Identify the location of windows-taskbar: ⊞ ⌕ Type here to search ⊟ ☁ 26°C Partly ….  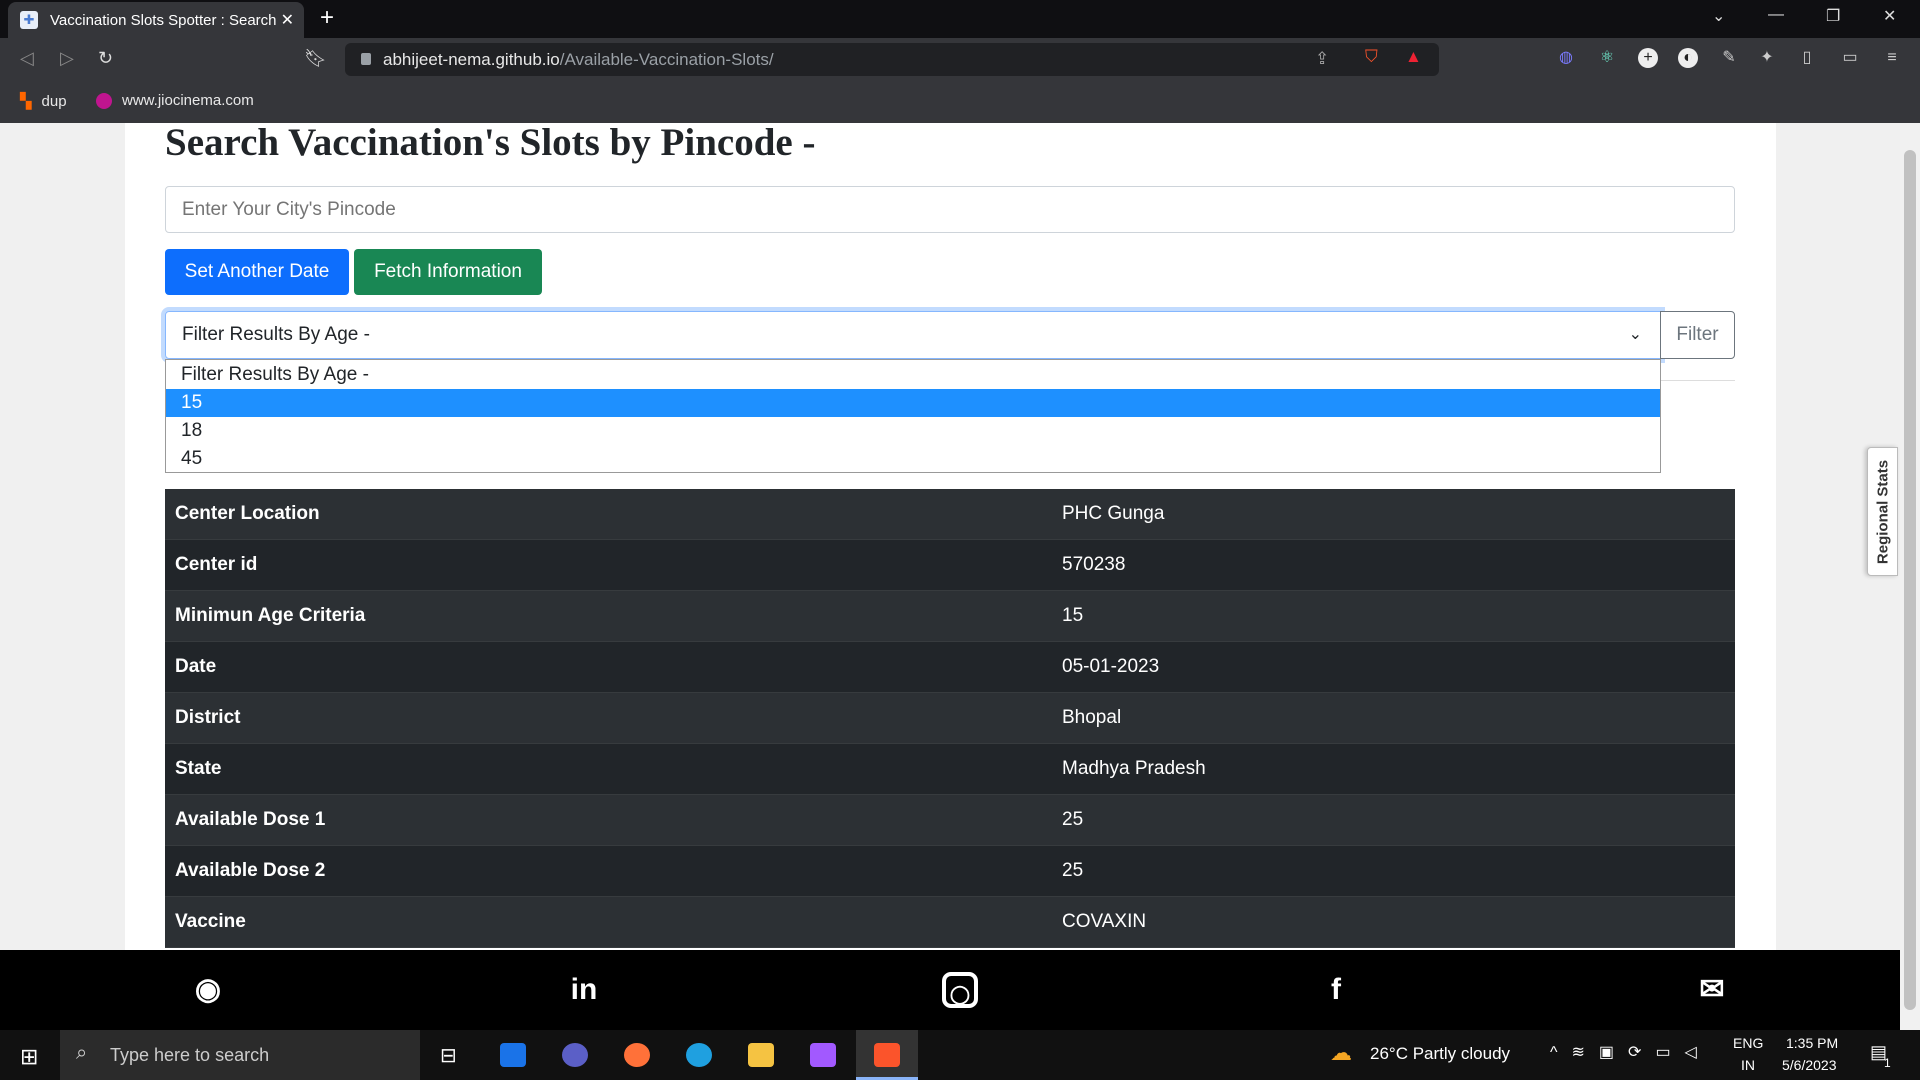
(960, 1055).